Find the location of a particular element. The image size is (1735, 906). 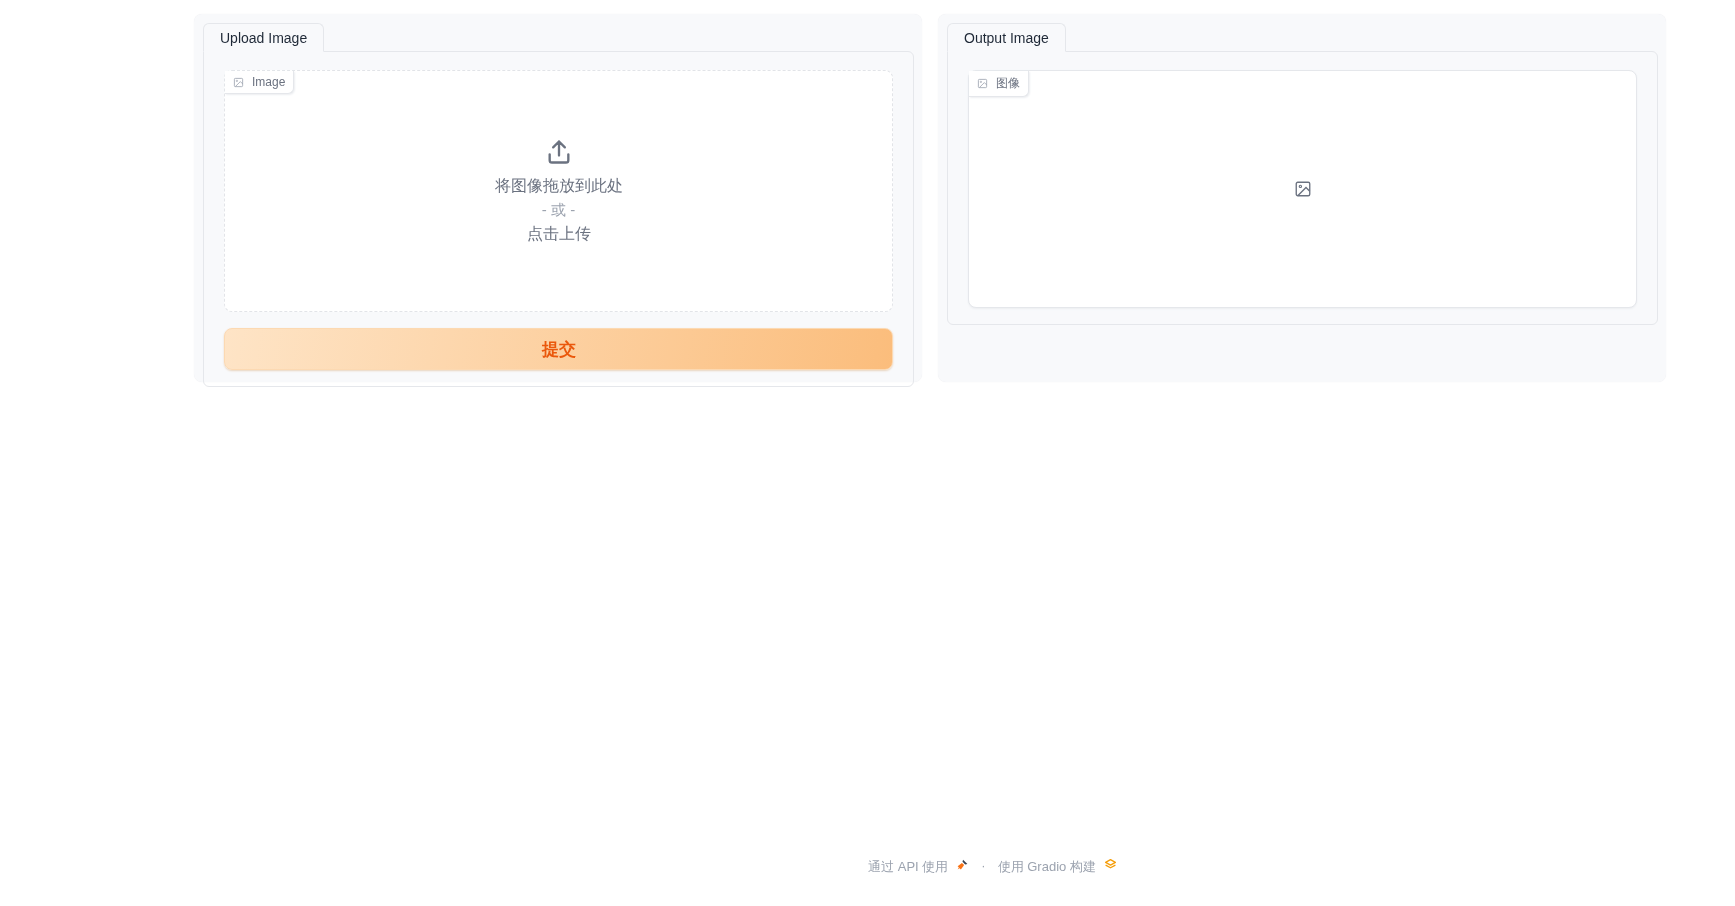

api-link: 通过 API 使用 is located at coordinates (908, 867).